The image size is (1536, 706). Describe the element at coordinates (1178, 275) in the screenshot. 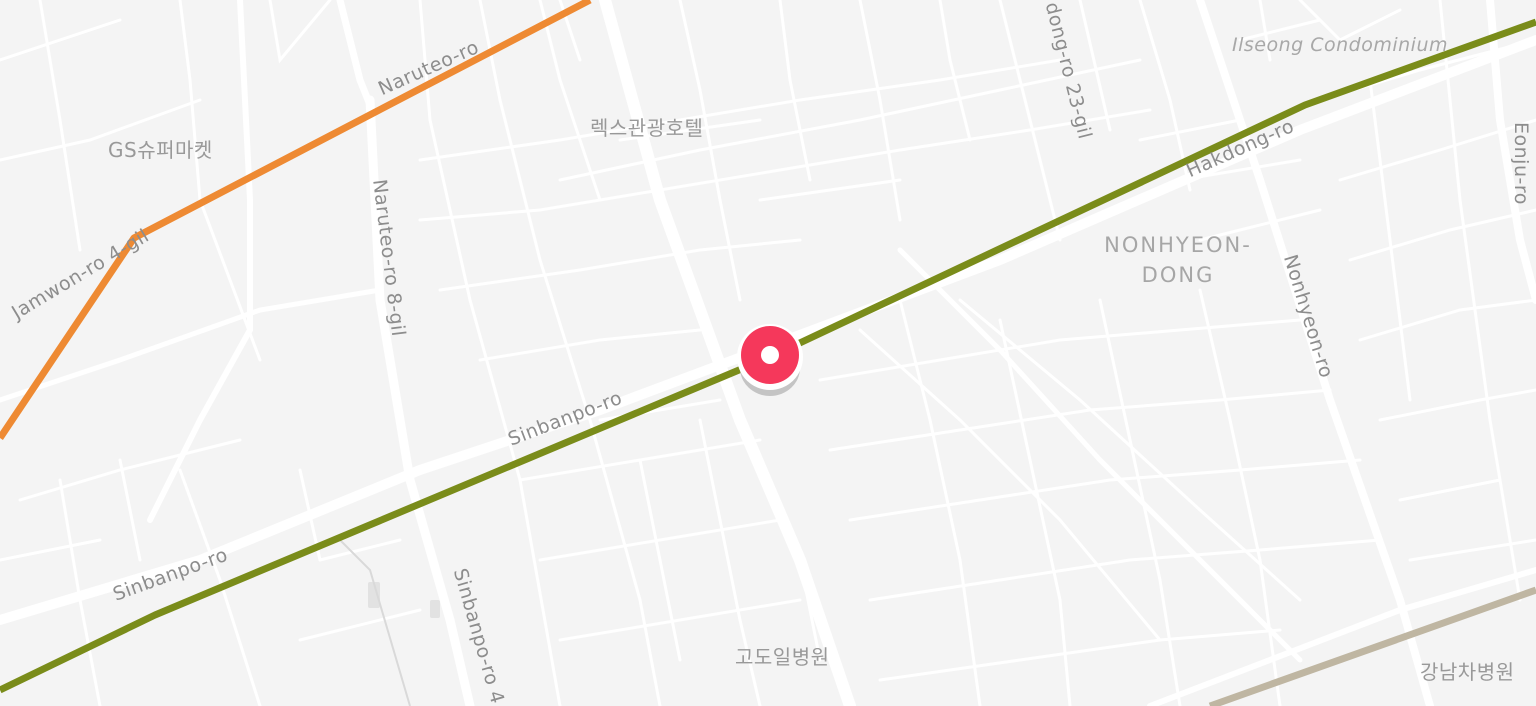

I see `district-label-line-2: DONG` at that location.